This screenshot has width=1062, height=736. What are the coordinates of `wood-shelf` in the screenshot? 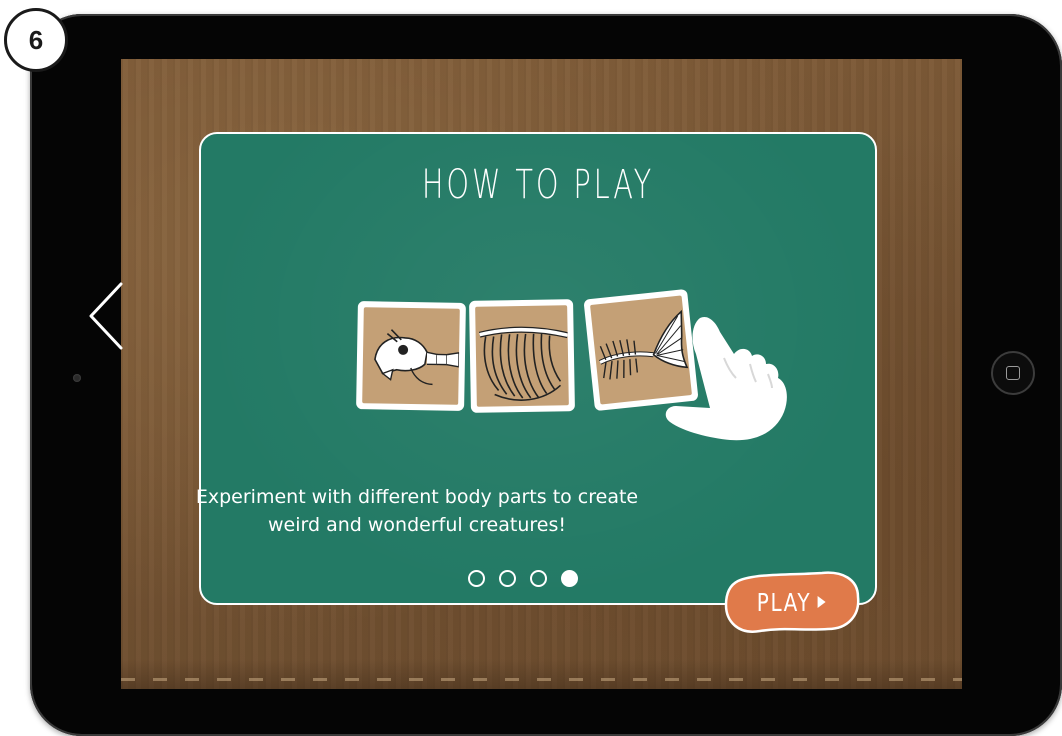 It's located at (541, 674).